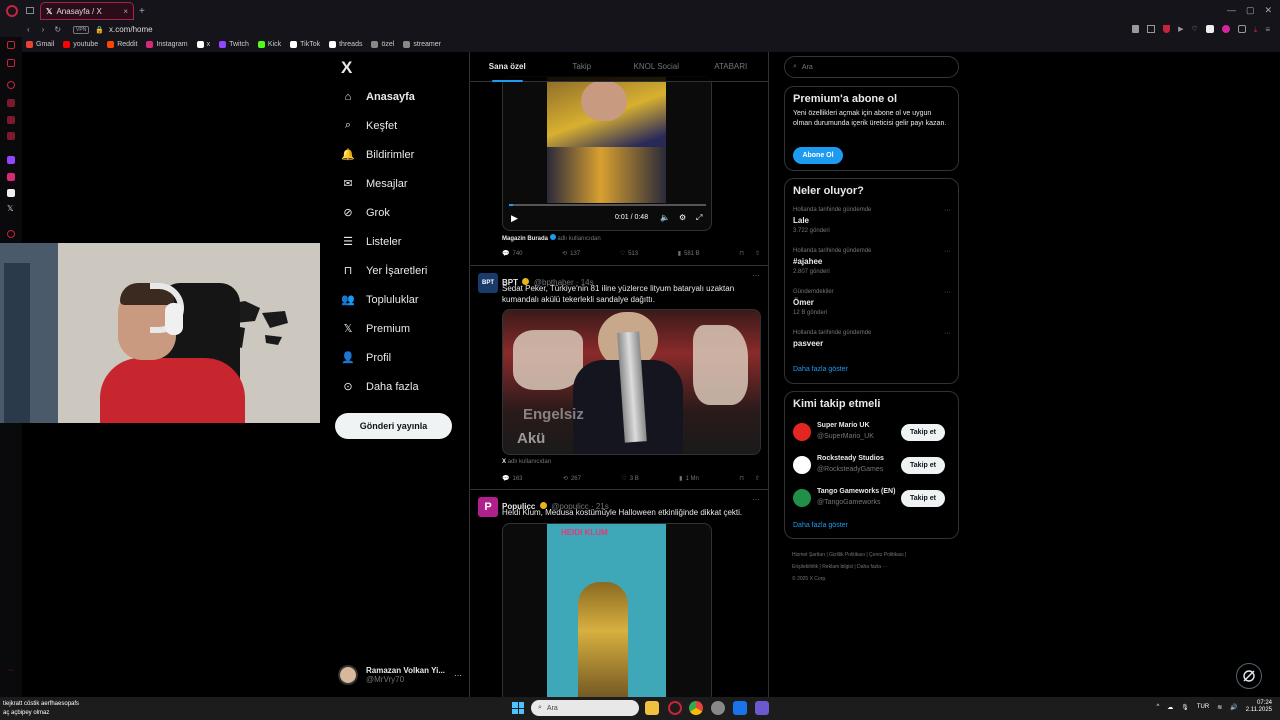 The image size is (1280, 720). Describe the element at coordinates (585, 708) in the screenshot. I see `taskbar-search: ⌕ Ara` at that location.